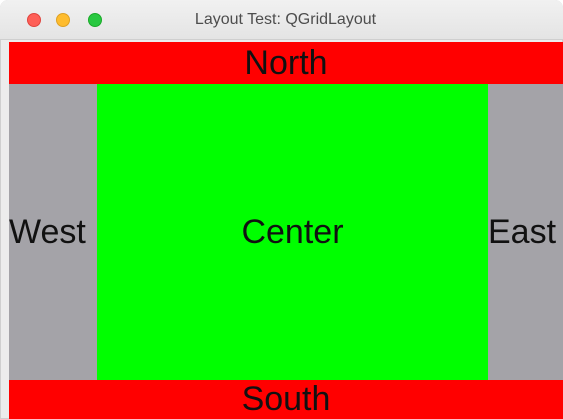 The image size is (563, 419). I want to click on east-region: East, so click(525, 232).